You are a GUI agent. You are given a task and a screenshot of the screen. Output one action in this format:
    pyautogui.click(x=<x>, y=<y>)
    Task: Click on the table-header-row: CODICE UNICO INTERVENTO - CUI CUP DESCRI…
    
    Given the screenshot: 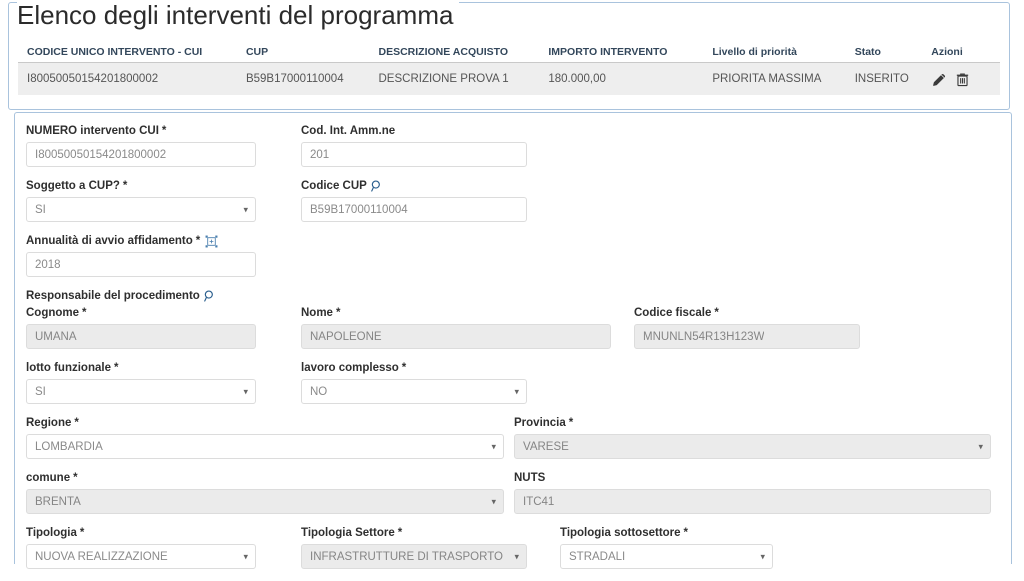 What is the action you would take?
    pyautogui.click(x=509, y=52)
    